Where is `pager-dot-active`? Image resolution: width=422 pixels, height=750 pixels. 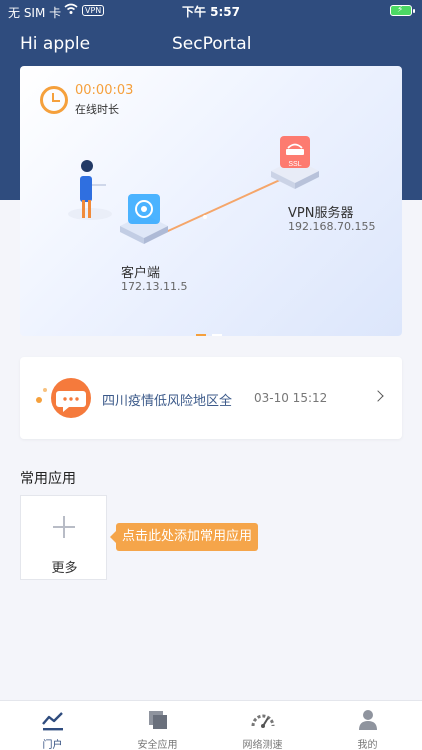 pager-dot-active is located at coordinates (201, 335).